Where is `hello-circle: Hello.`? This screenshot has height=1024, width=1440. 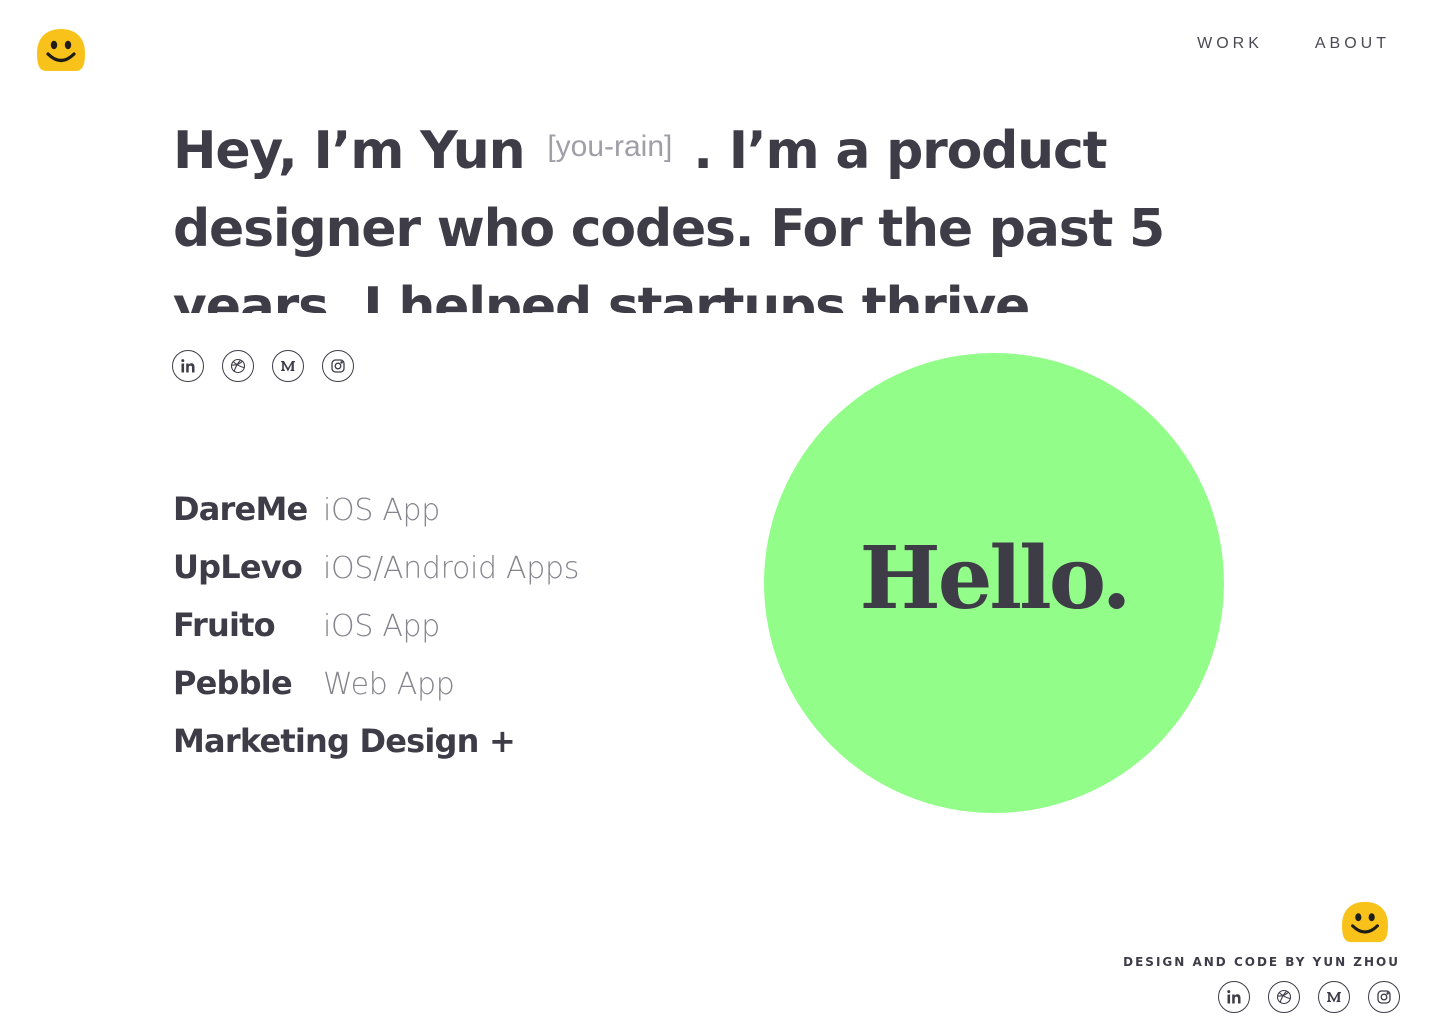 hello-circle: Hello. is located at coordinates (994, 583).